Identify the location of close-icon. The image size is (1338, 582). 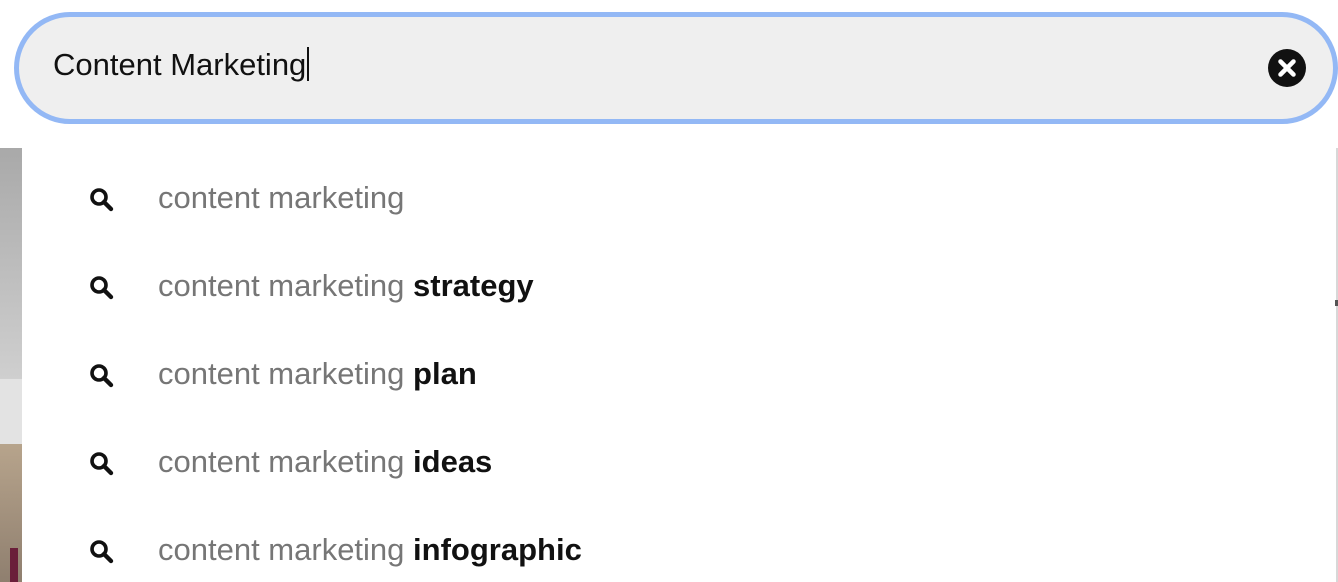
(1287, 68).